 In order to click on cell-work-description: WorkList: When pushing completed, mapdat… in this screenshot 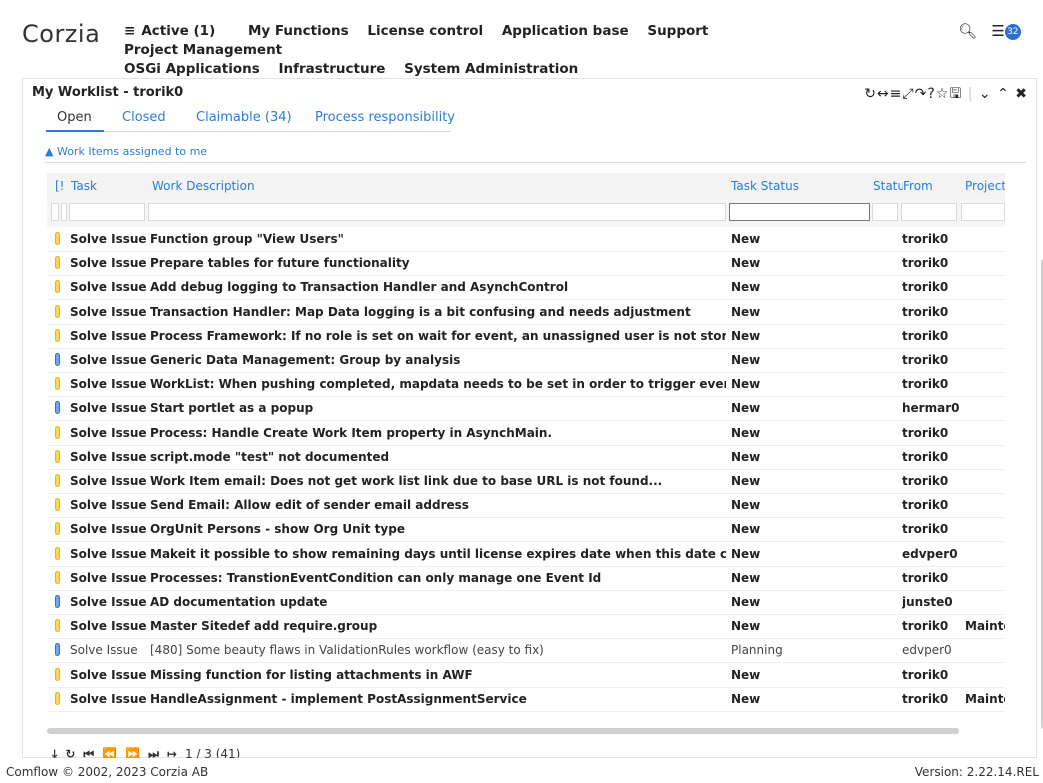, I will do `click(438, 384)`.